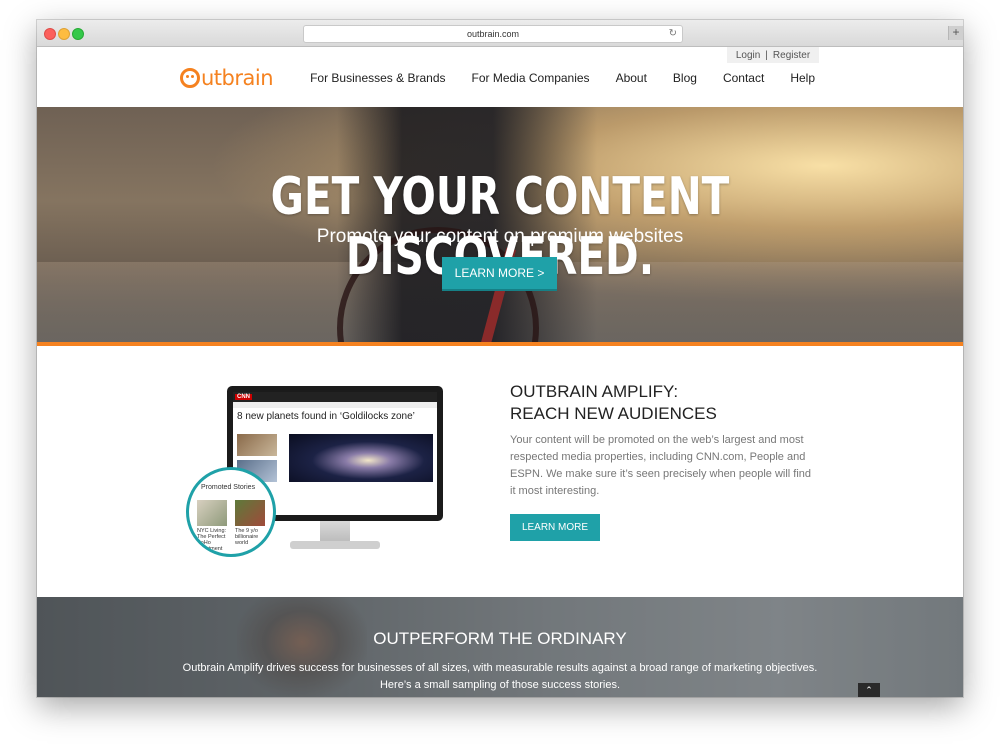  Describe the element at coordinates (228, 487) in the screenshot. I see `promoted-stories-title: Promoted Stories` at that location.